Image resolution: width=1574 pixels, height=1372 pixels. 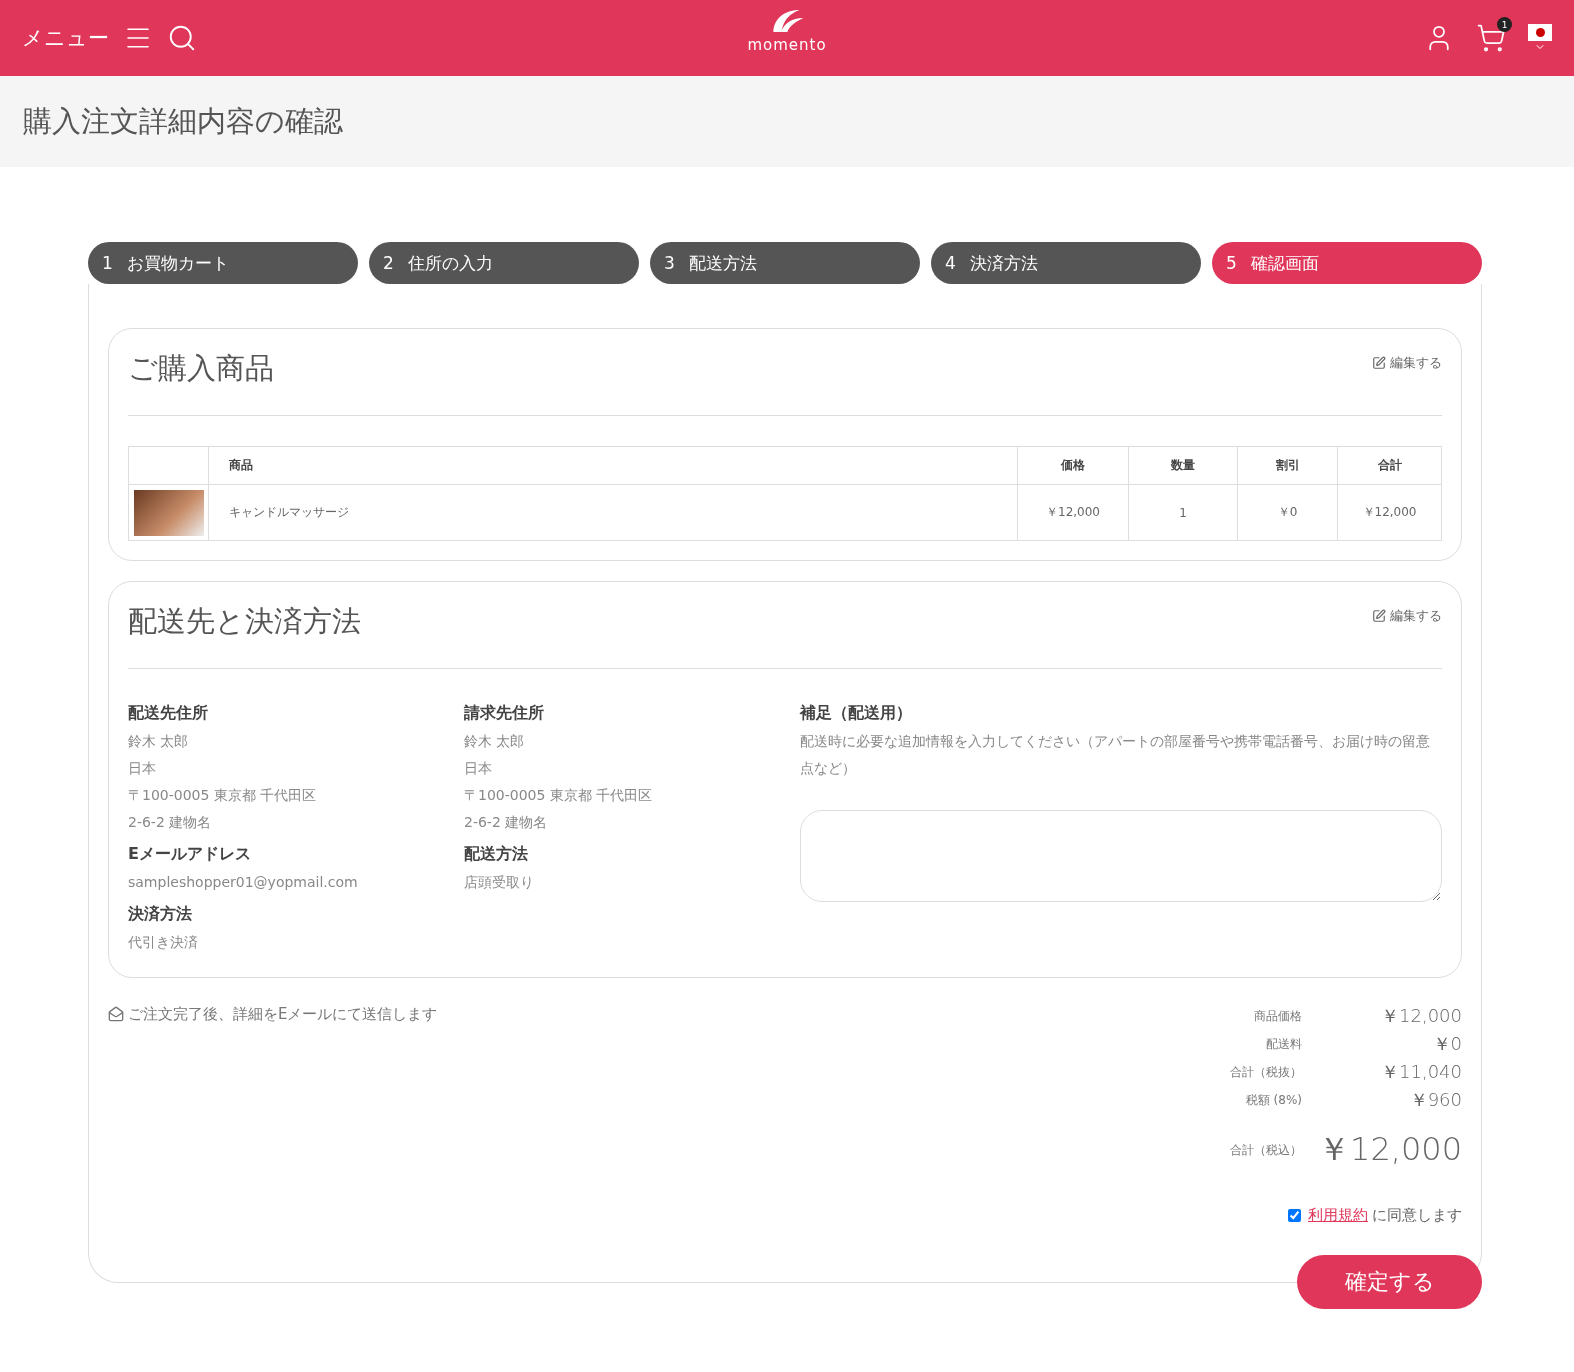 What do you see at coordinates (787, 45) in the screenshot?
I see `logo-text: momento` at bounding box center [787, 45].